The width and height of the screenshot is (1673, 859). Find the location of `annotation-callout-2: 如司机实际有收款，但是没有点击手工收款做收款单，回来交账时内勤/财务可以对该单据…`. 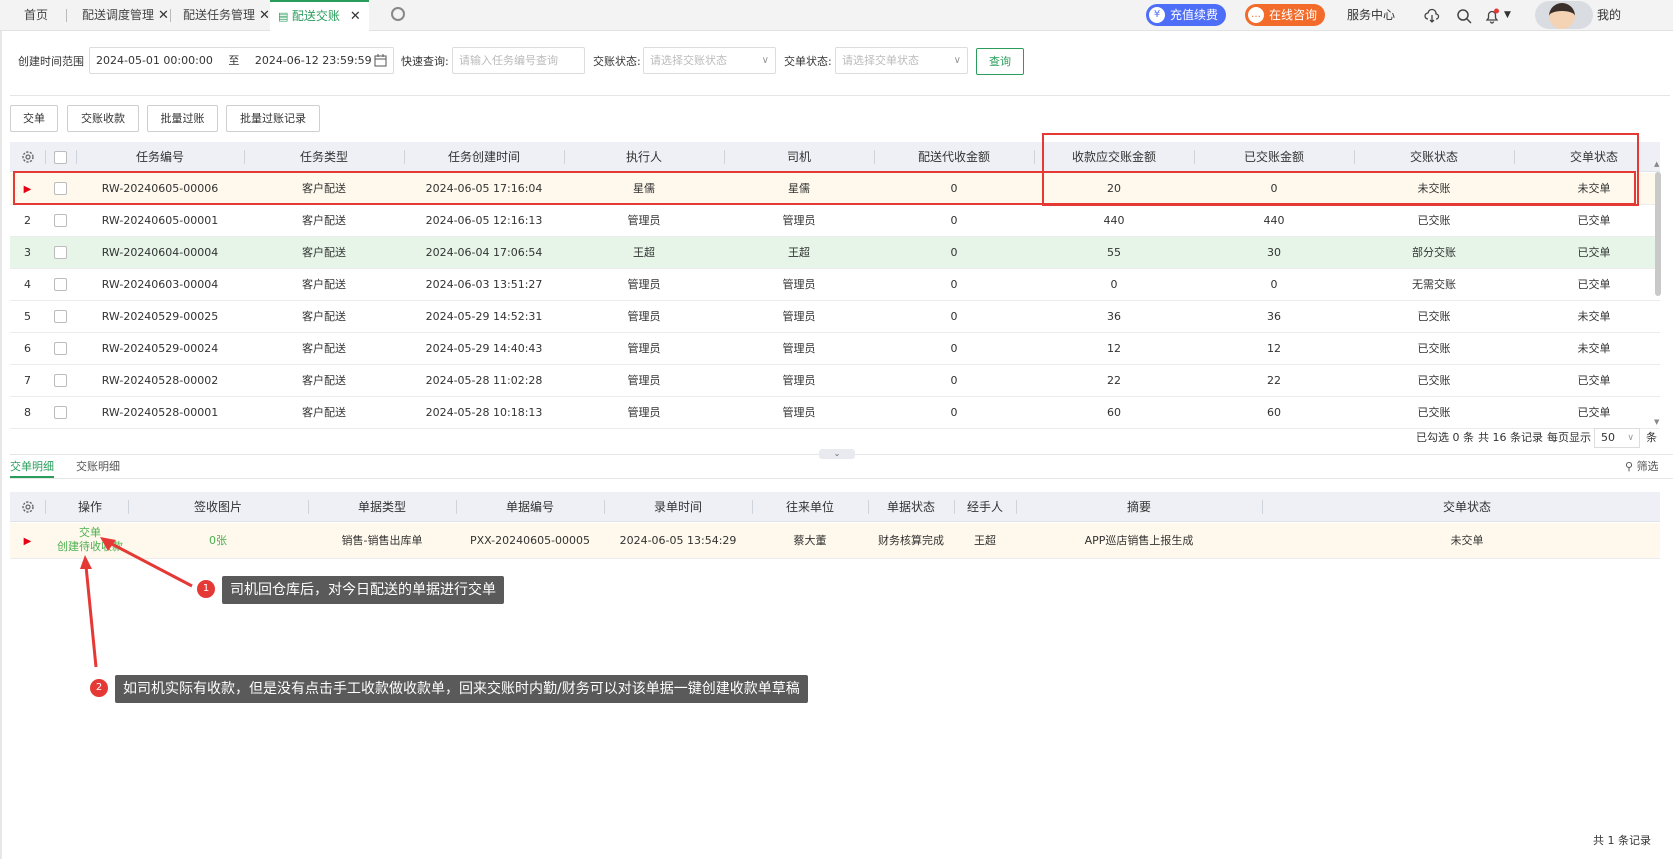

annotation-callout-2: 如司机实际有收款，但是没有点击手工收款做收款单，回来交账时内勤/财务可以对该单据… is located at coordinates (461, 689).